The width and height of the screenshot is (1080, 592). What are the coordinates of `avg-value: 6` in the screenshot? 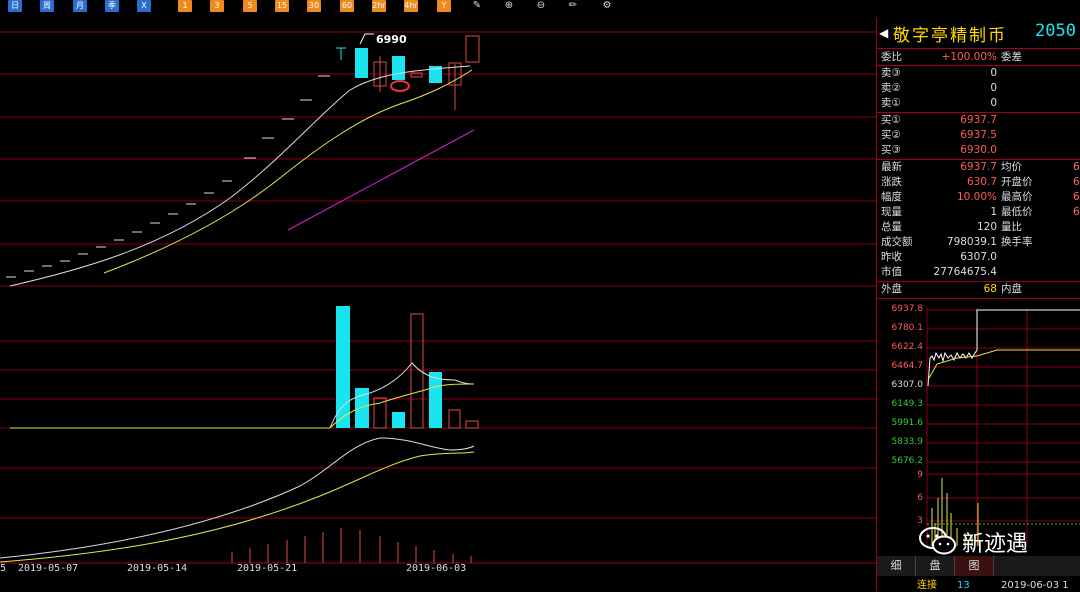 It's located at (1076, 167).